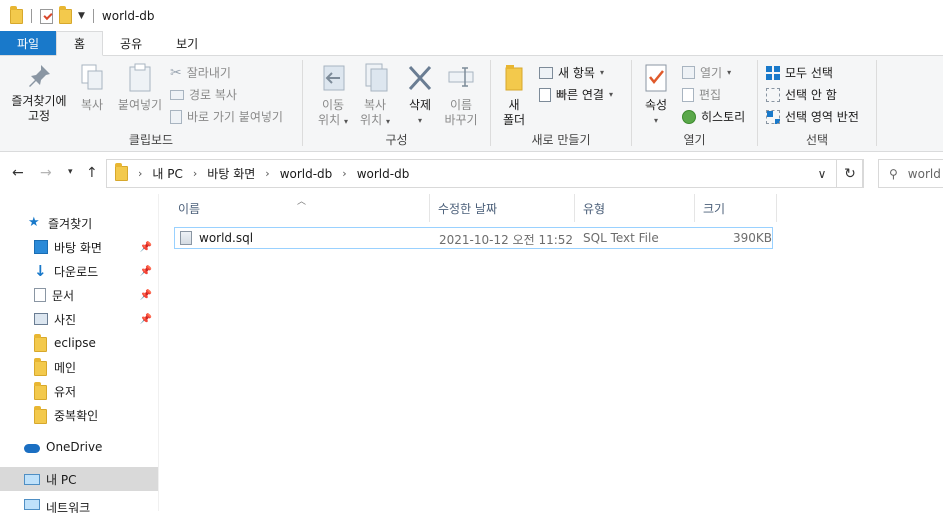 The width and height of the screenshot is (943, 513). I want to click on pin-label-line2: 고정, so click(39, 116).